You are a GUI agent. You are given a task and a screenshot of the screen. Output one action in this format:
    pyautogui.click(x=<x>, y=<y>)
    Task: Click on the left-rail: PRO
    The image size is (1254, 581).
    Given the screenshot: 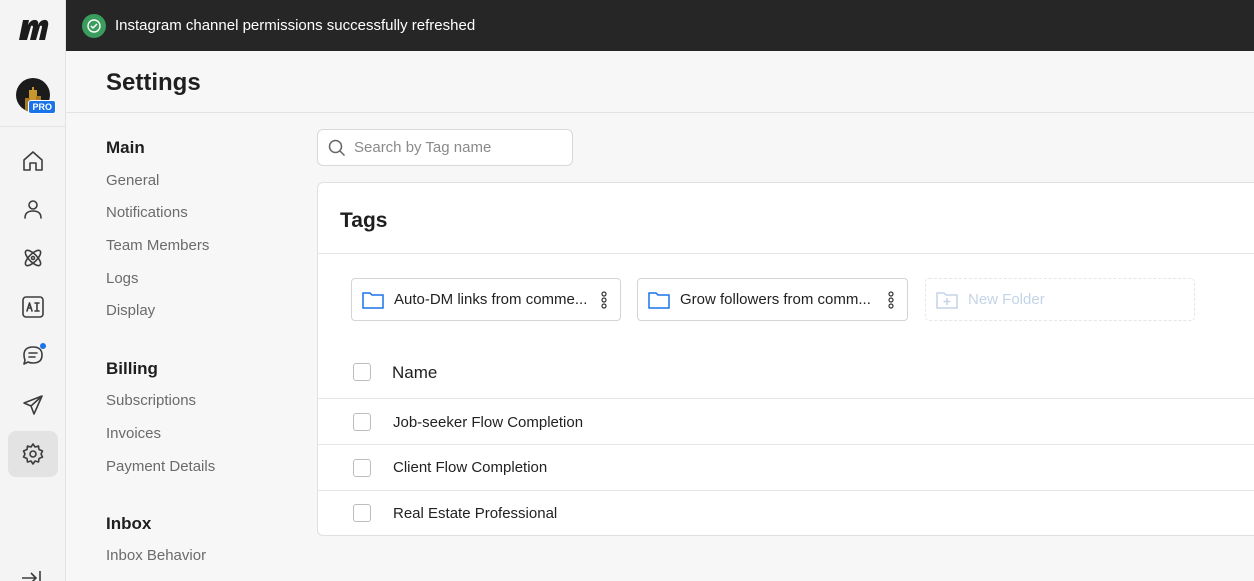 What is the action you would take?
    pyautogui.click(x=33, y=290)
    